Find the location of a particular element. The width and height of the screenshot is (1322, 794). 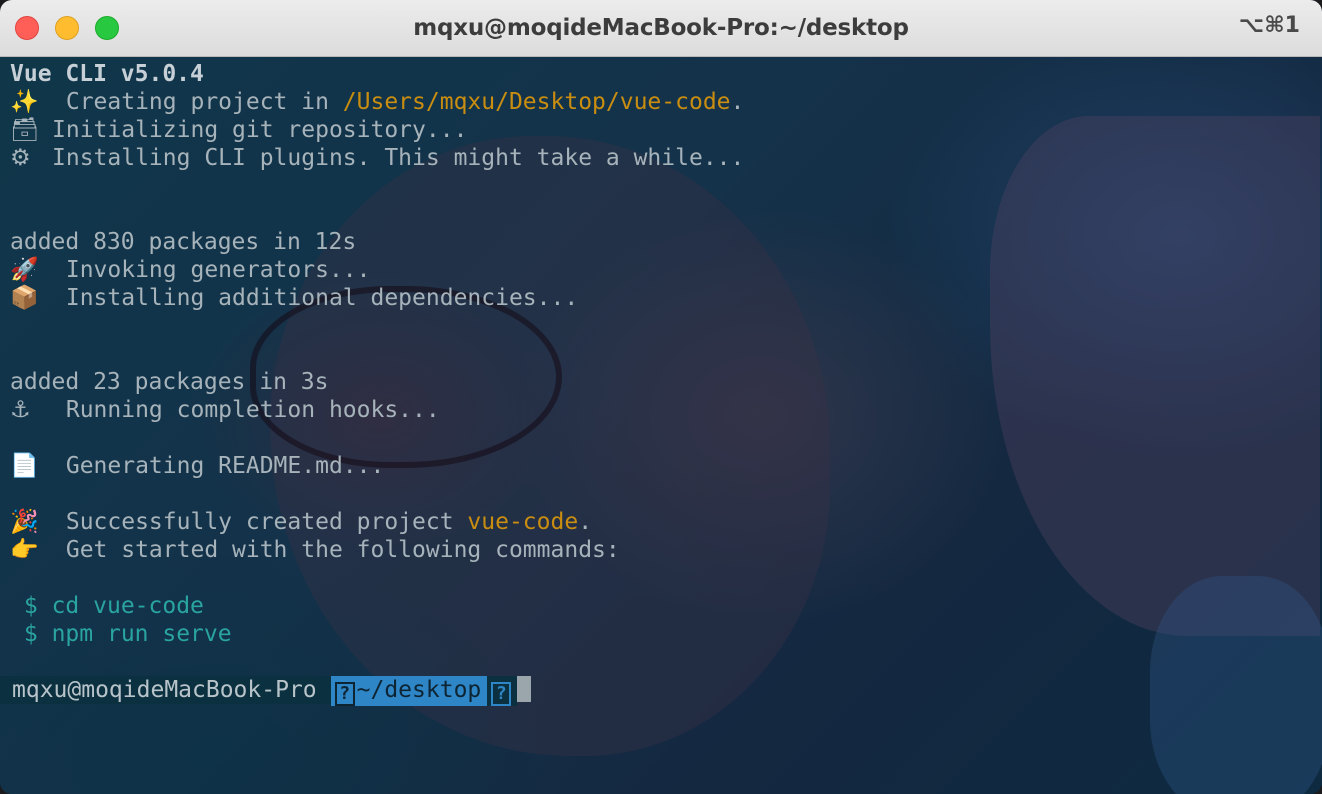

output-line: added 830 packages in 12s is located at coordinates (183, 242).